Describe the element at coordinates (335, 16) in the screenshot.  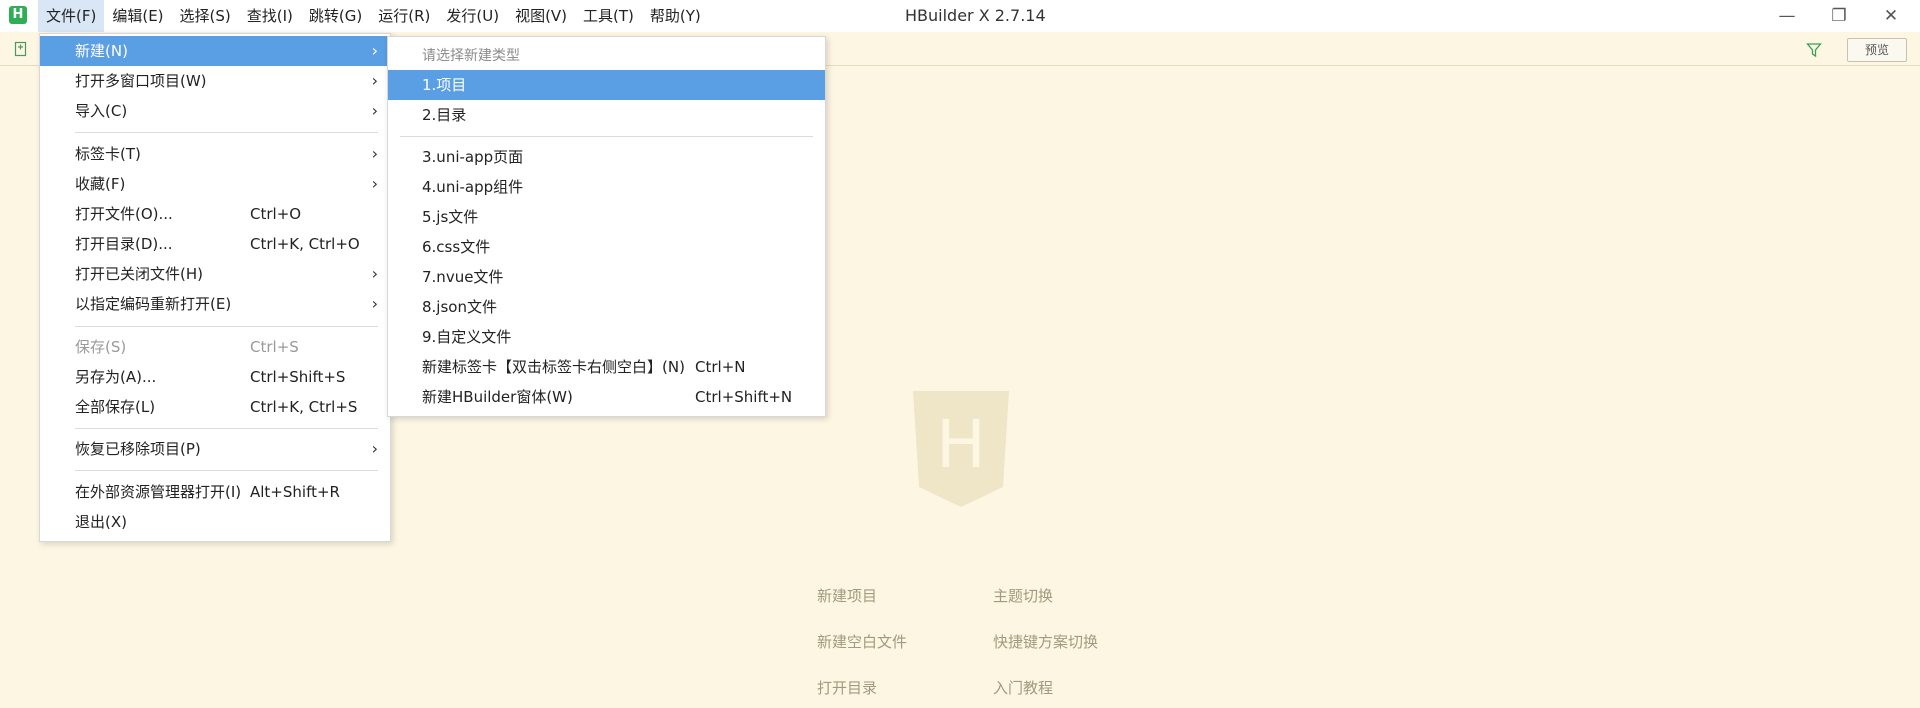
I see `menu-goto: 跳转(G)` at that location.